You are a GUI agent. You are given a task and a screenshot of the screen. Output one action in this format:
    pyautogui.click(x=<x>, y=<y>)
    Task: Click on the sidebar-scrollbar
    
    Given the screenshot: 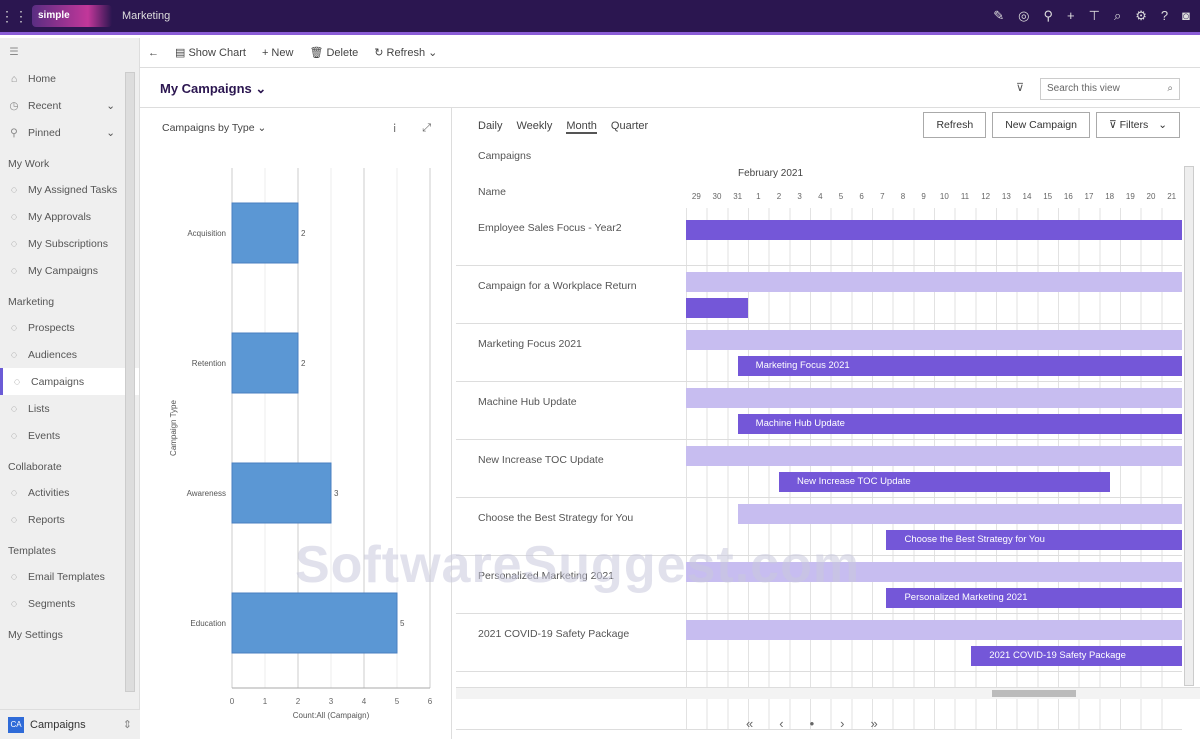 What is the action you would take?
    pyautogui.click(x=130, y=382)
    